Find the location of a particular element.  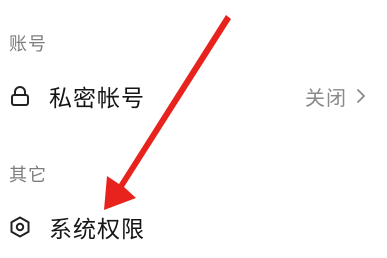

hexagon-settings-icon is located at coordinates (20, 227).